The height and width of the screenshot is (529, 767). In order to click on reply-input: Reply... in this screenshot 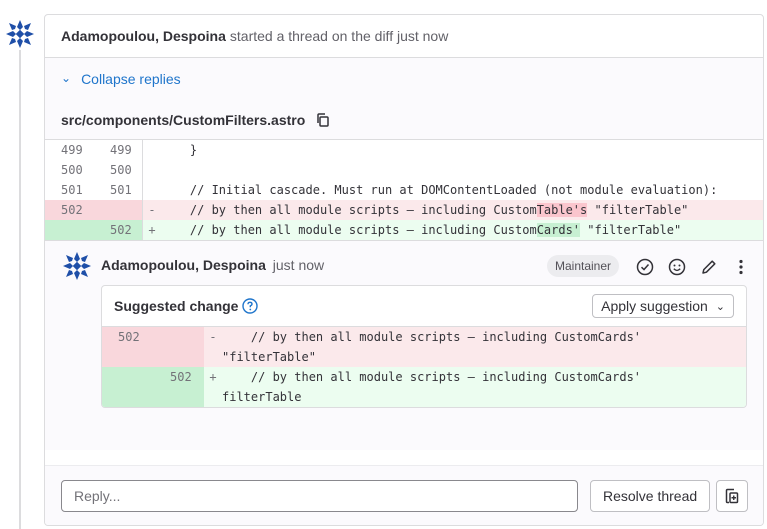, I will do `click(319, 496)`.